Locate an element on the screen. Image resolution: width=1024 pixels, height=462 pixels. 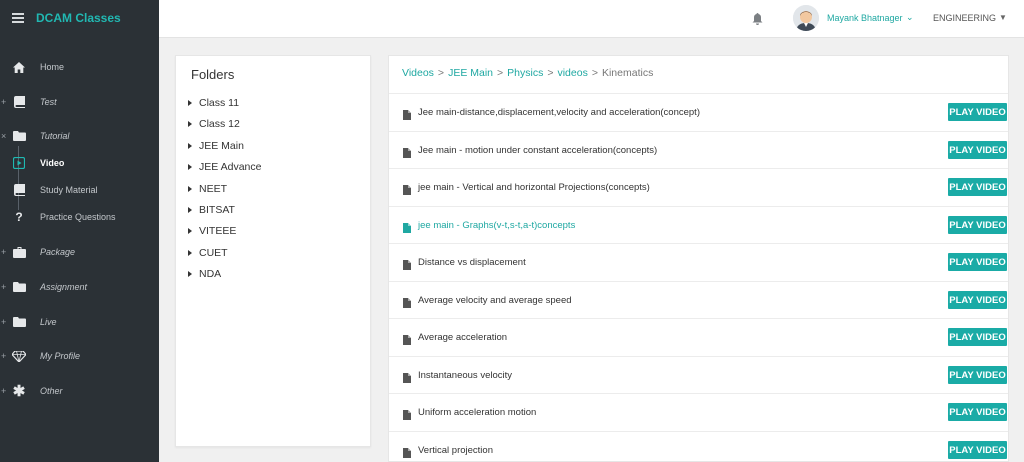
sidebar-item-live: + Live is located at coordinates (79, 322).